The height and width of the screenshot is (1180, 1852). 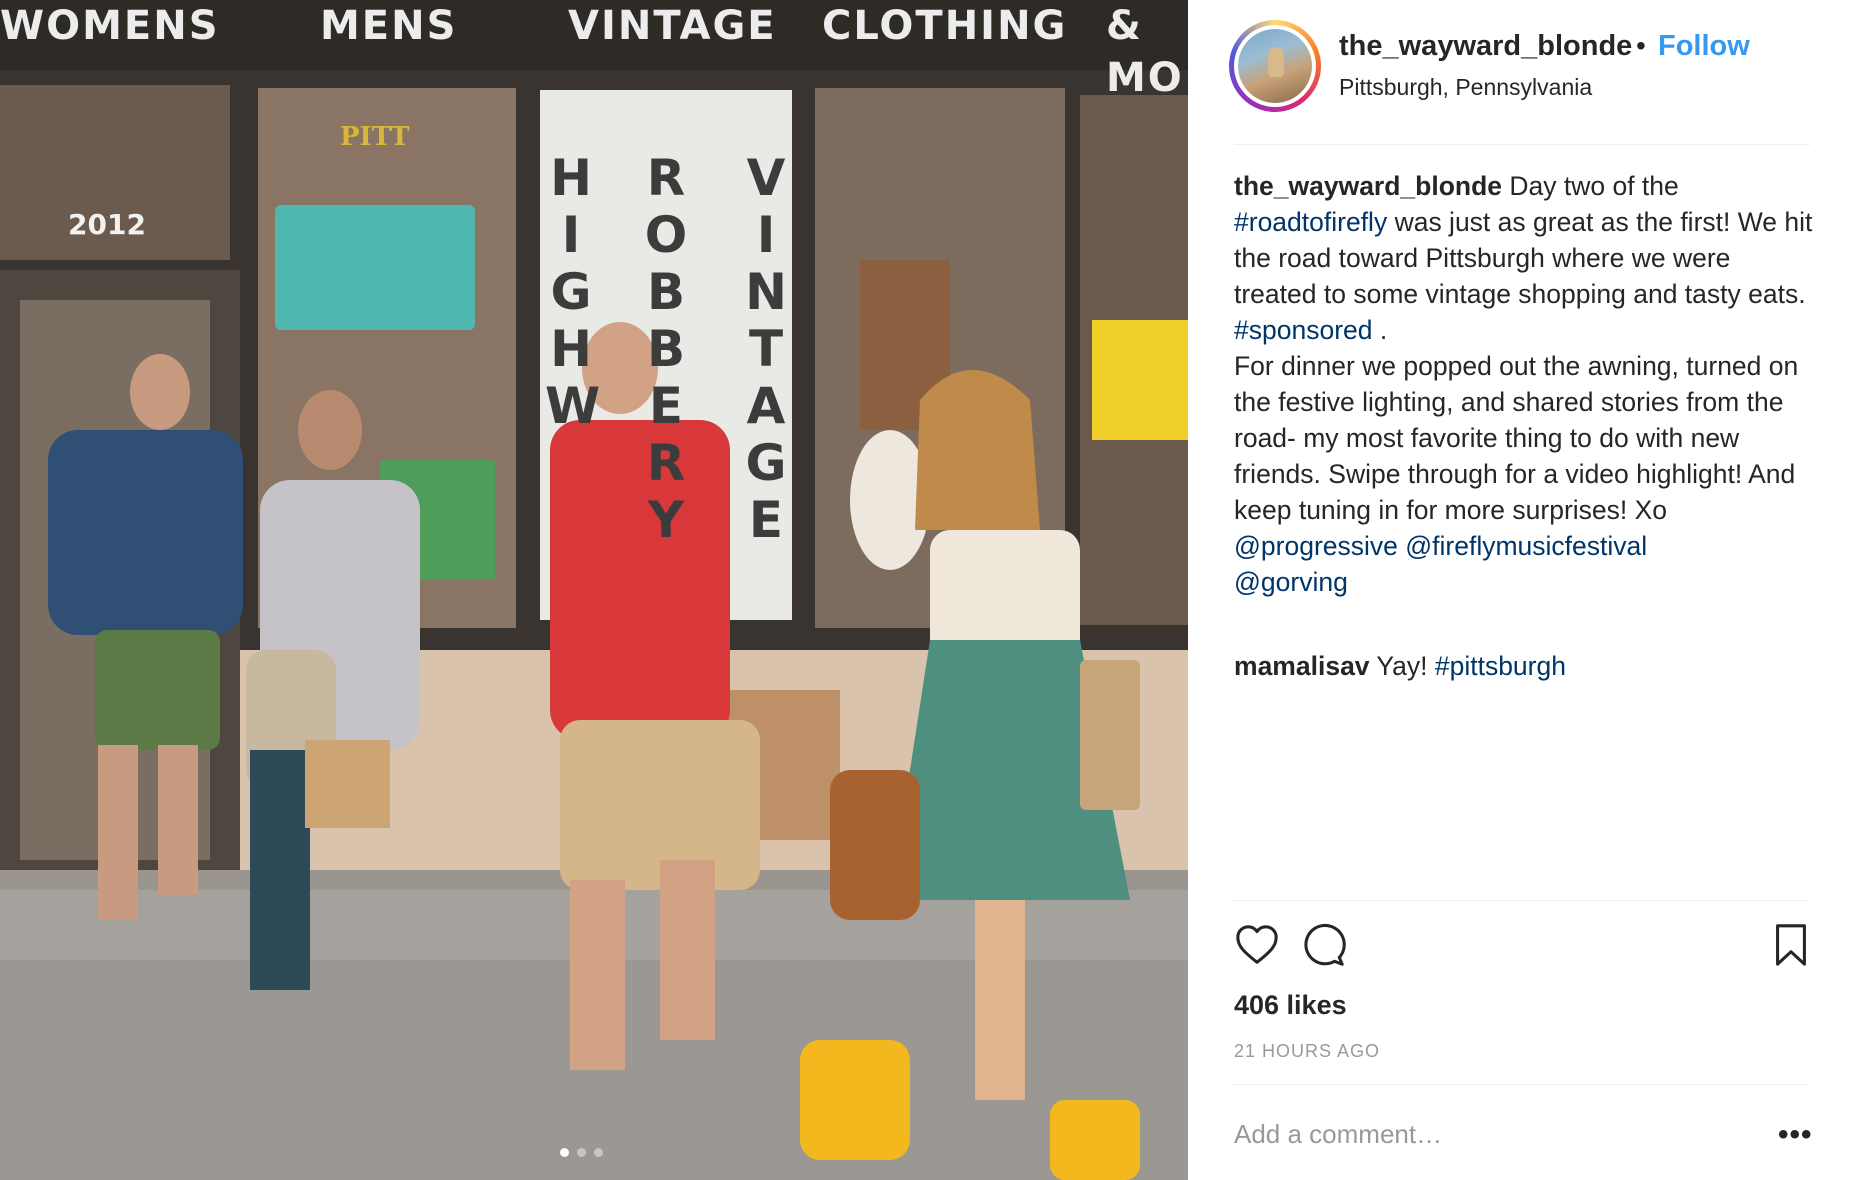 What do you see at coordinates (1303, 330) in the screenshot?
I see `hashtag-sponsored: #sponsored` at bounding box center [1303, 330].